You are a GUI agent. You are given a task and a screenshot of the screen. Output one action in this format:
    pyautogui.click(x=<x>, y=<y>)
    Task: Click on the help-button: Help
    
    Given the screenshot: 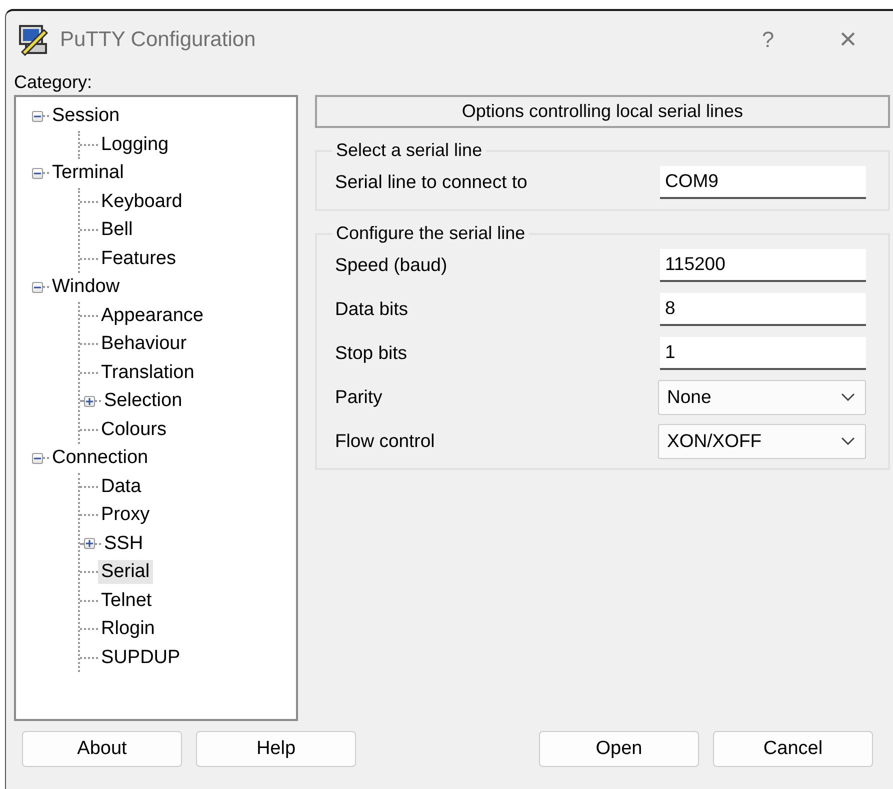 What is the action you would take?
    pyautogui.click(x=276, y=749)
    